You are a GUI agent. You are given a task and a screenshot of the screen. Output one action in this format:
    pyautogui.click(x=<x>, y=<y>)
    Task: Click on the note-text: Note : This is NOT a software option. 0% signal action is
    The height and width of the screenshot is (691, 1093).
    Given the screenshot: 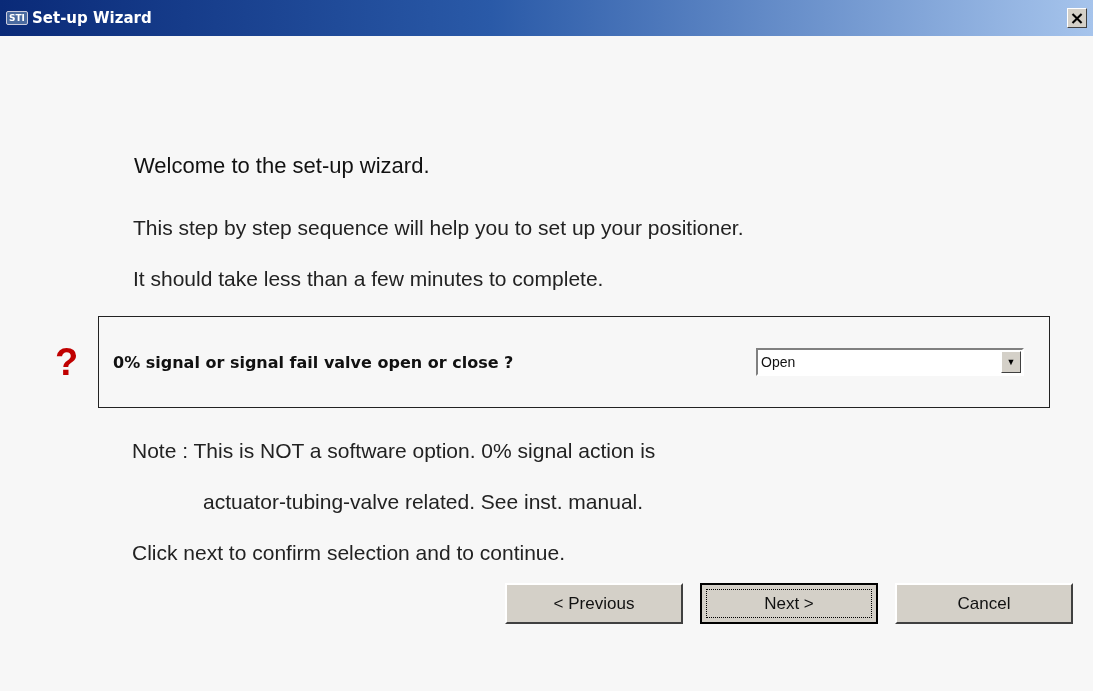 What is the action you would take?
    pyautogui.click(x=394, y=451)
    